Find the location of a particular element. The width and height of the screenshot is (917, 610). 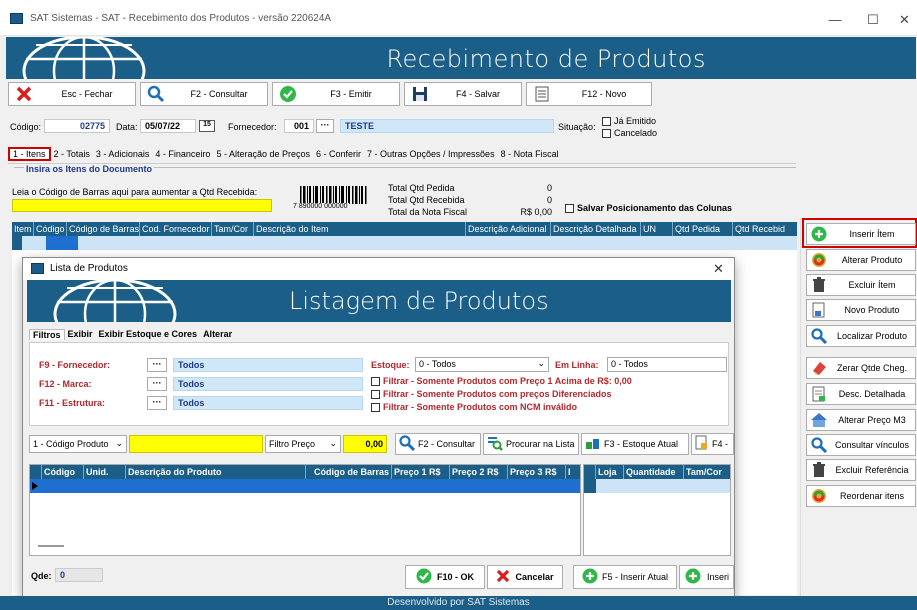

save-columns-checkbox: Salvar Posicionamento das Colunas is located at coordinates (648, 208).